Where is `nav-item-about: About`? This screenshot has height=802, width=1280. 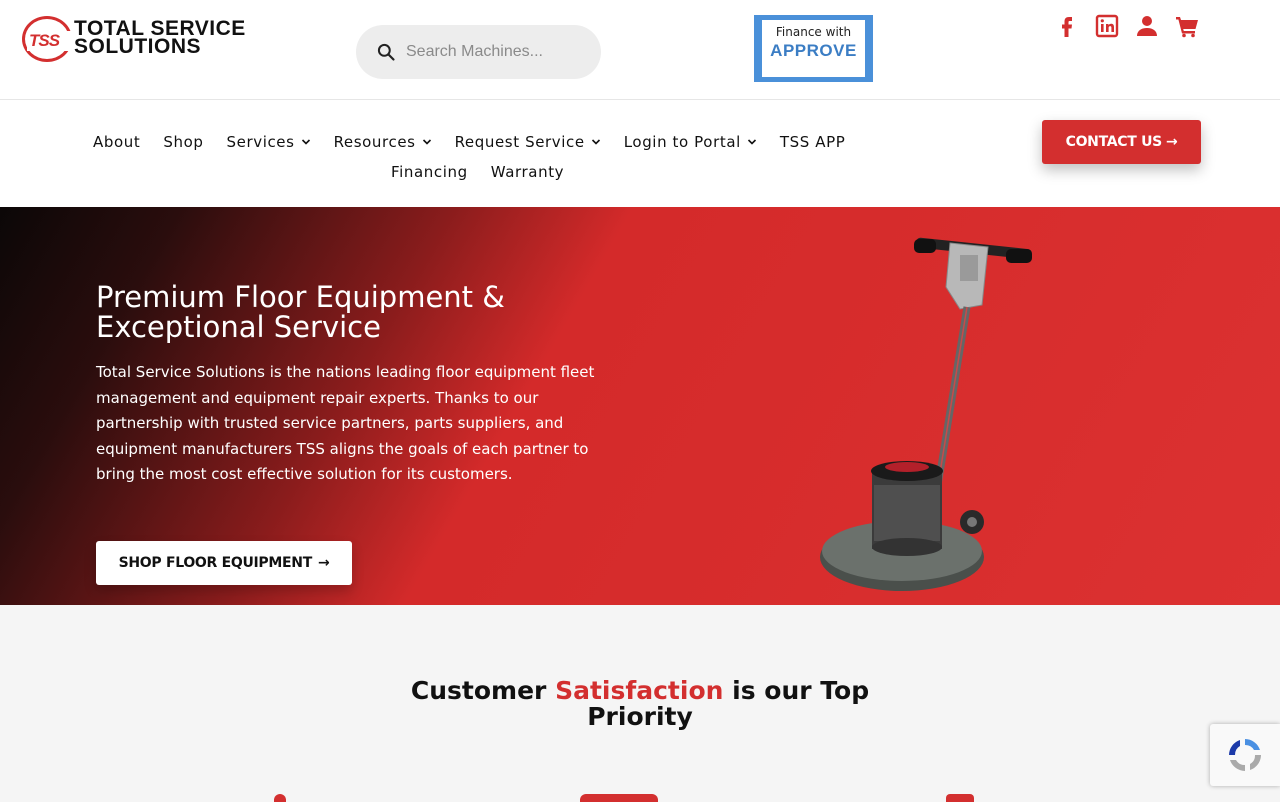
nav-item-about: About is located at coordinates (116, 142).